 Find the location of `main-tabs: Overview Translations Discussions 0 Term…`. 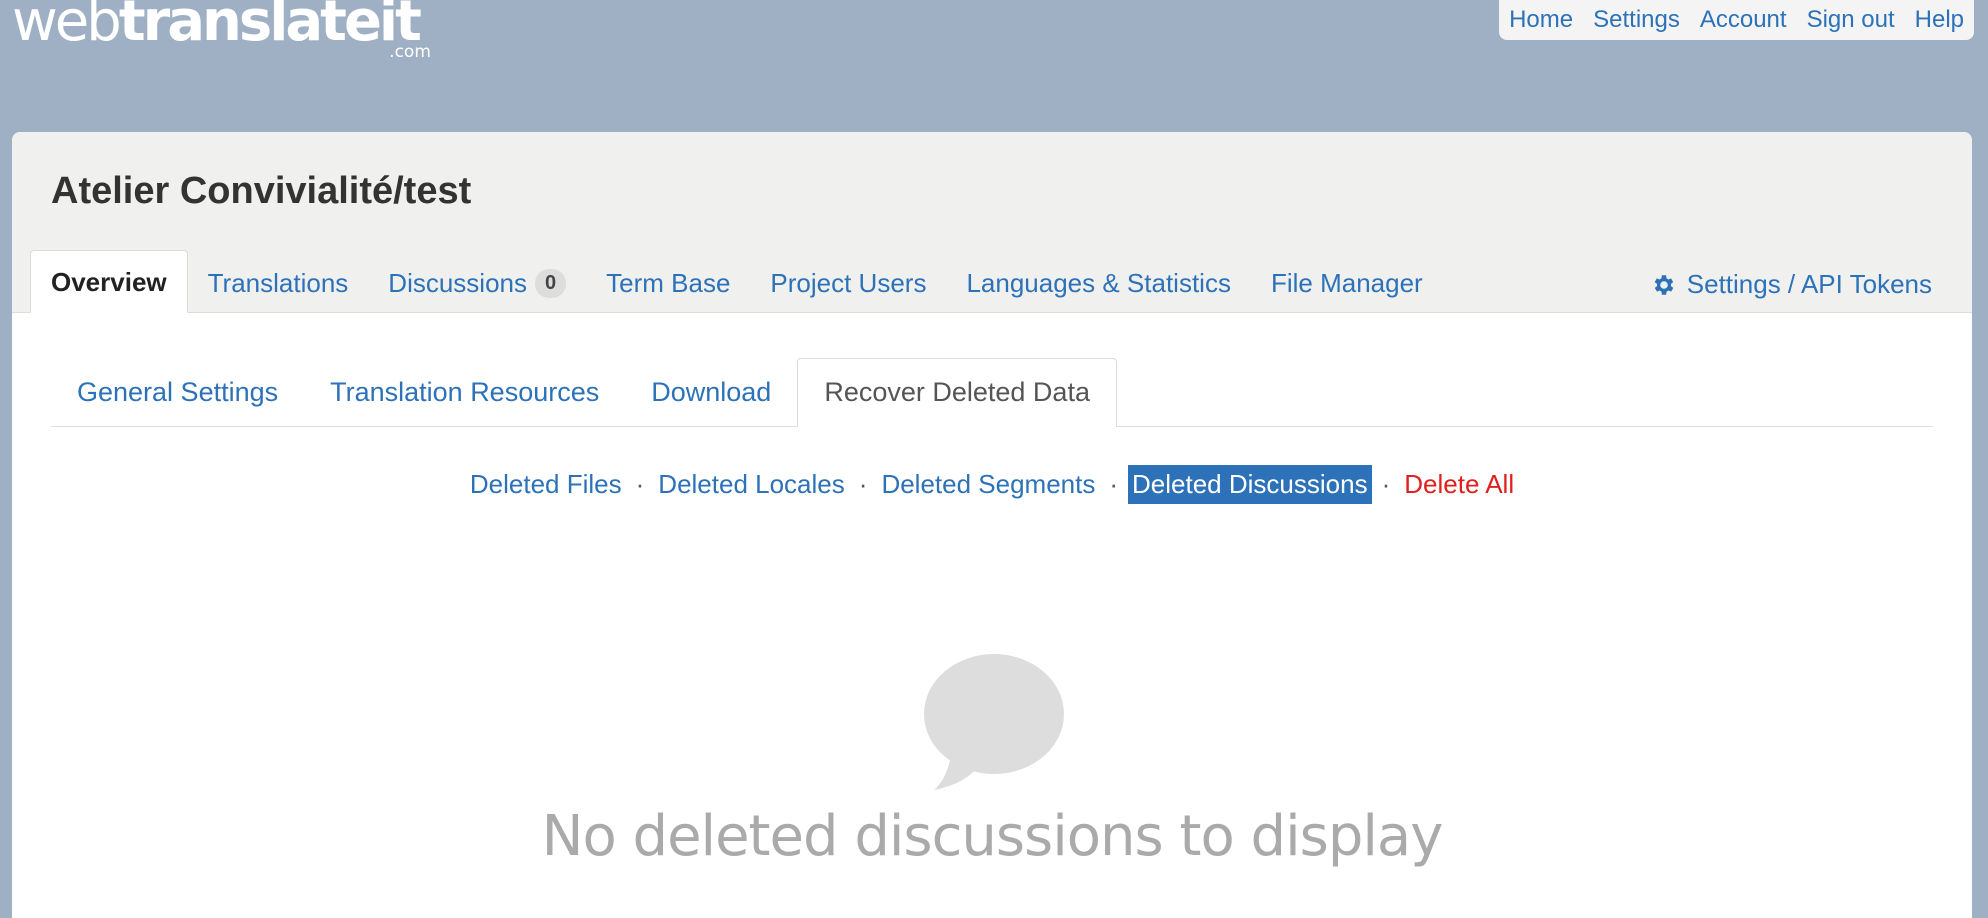

main-tabs: Overview Translations Discussions 0 Term… is located at coordinates (736, 281).